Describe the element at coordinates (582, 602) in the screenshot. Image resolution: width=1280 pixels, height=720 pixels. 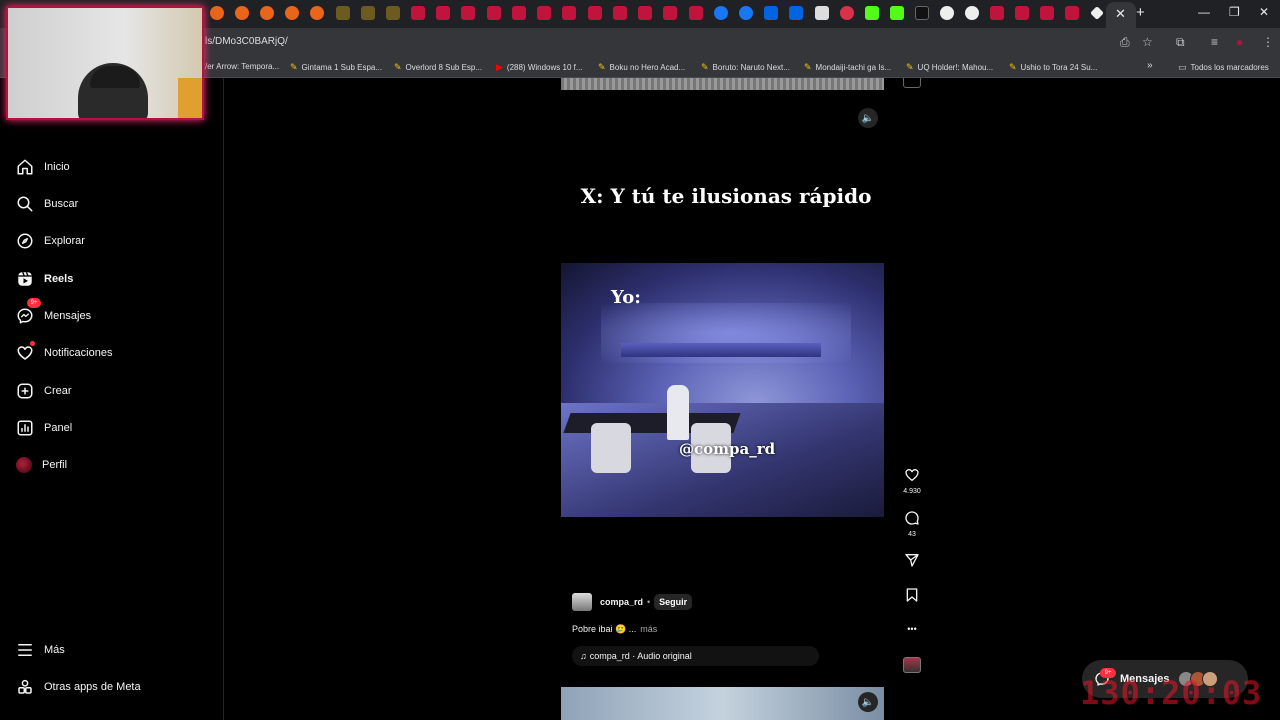
I see `avatar` at that location.